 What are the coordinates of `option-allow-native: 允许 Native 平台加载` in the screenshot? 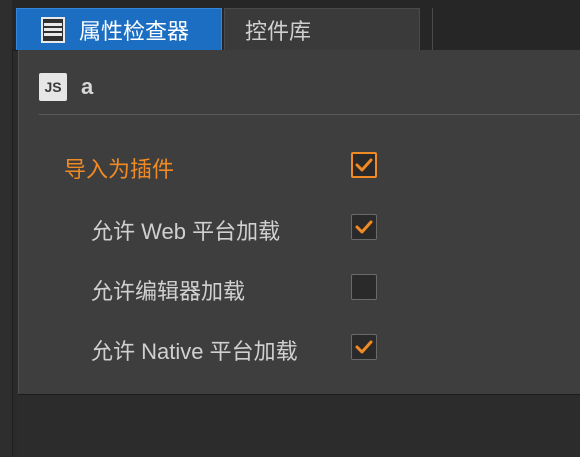 It's located at (194, 350).